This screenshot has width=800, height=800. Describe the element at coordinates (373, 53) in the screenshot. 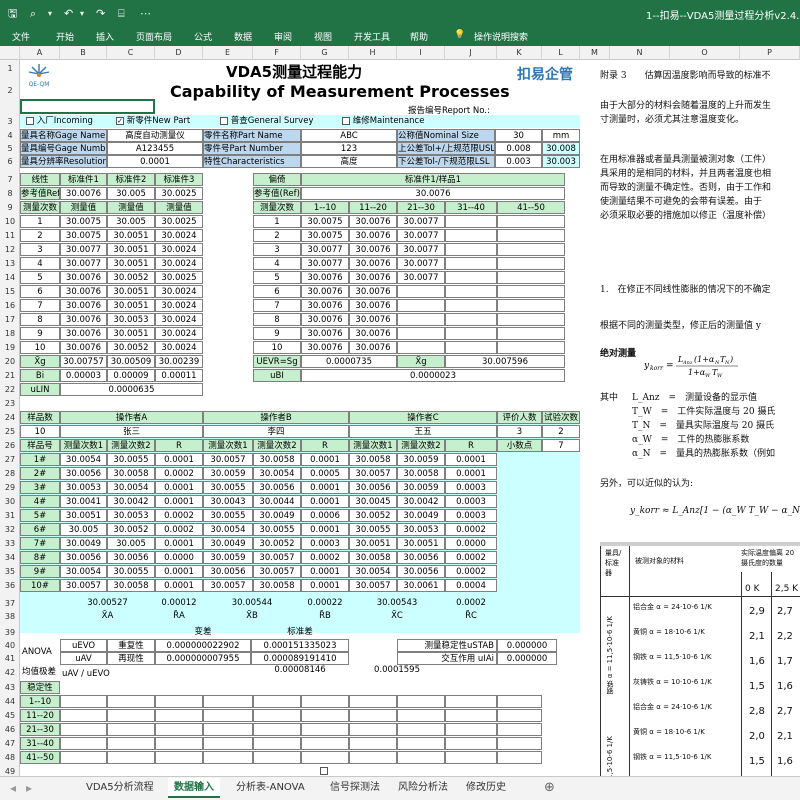

I see `col-header: H` at that location.